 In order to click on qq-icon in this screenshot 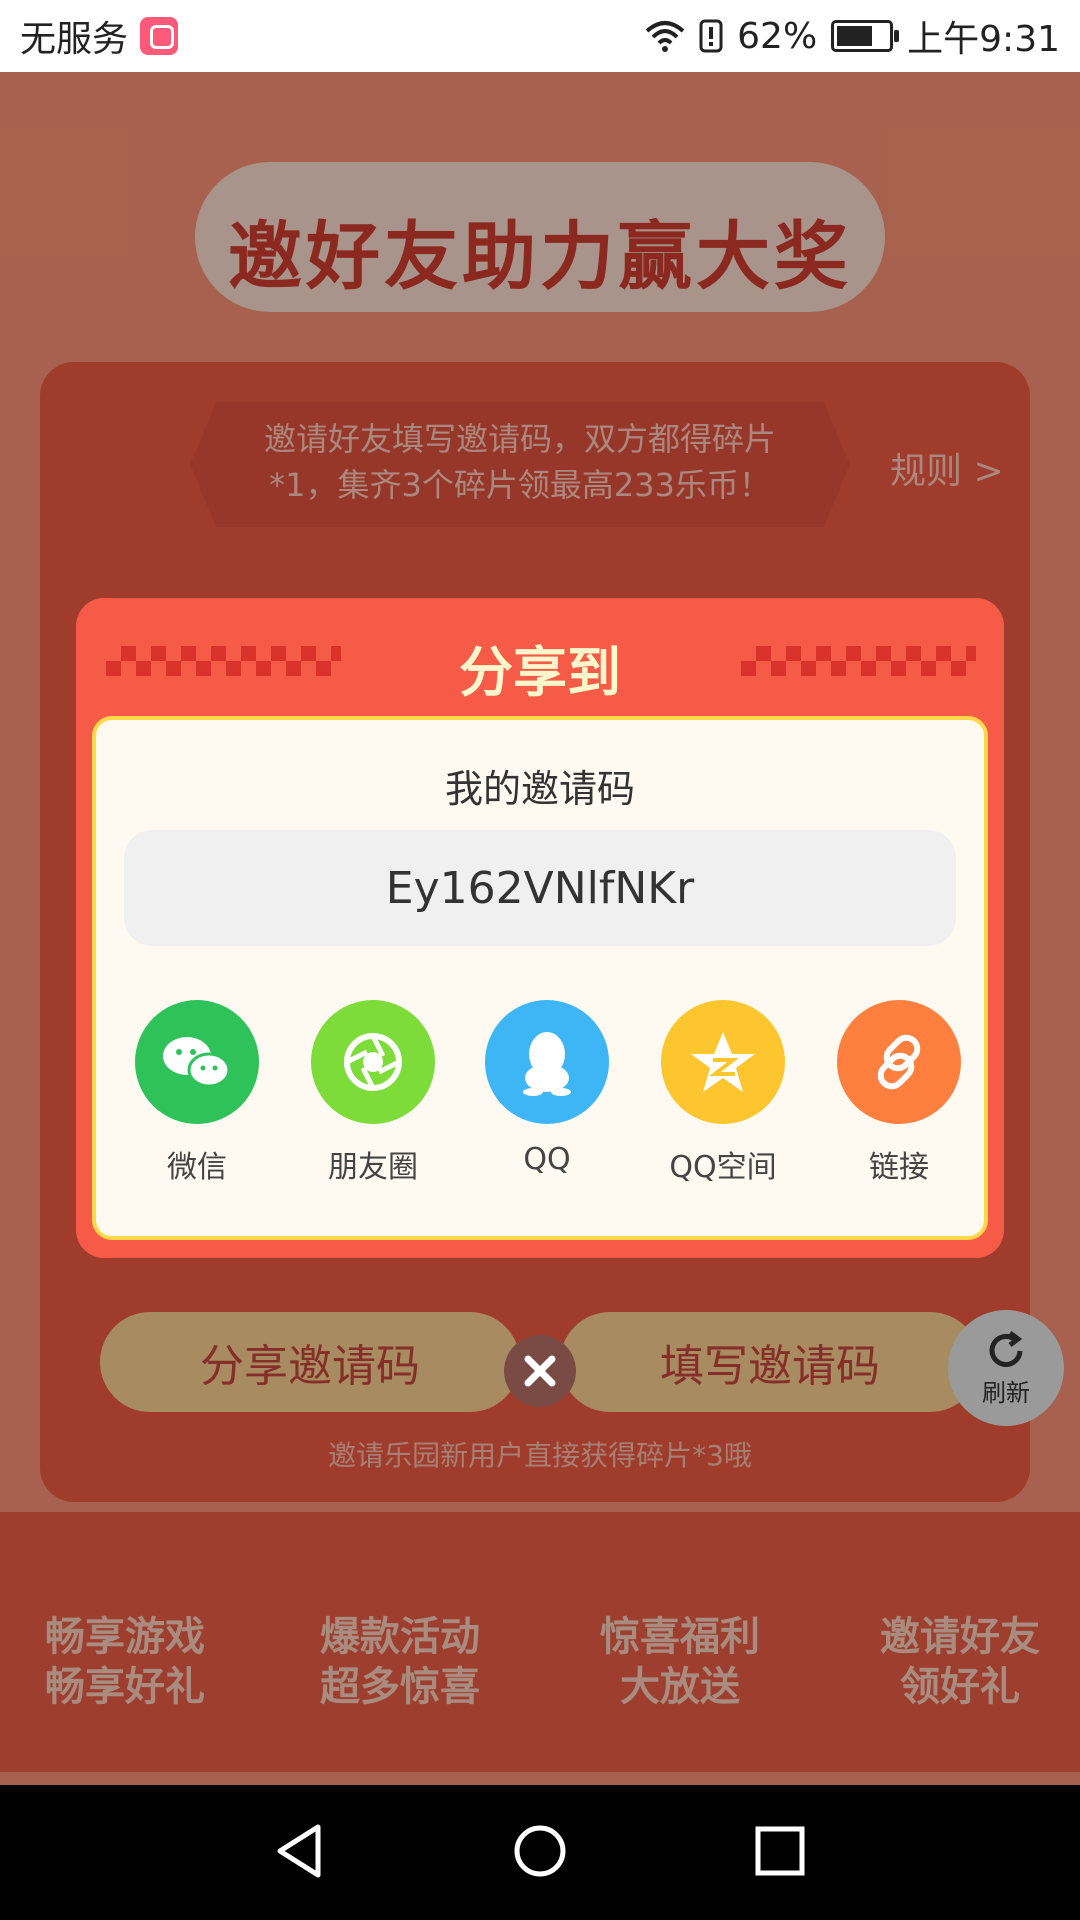, I will do `click(547, 1062)`.